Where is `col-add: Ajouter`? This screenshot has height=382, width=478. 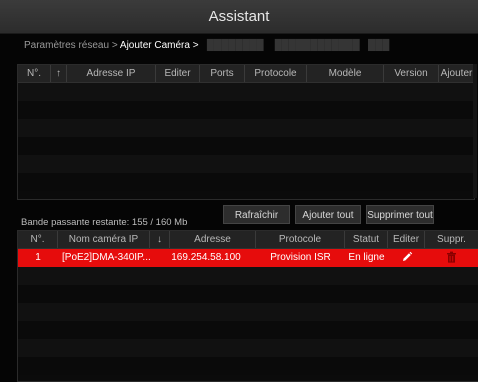 col-add: Ajouter is located at coordinates (456, 73).